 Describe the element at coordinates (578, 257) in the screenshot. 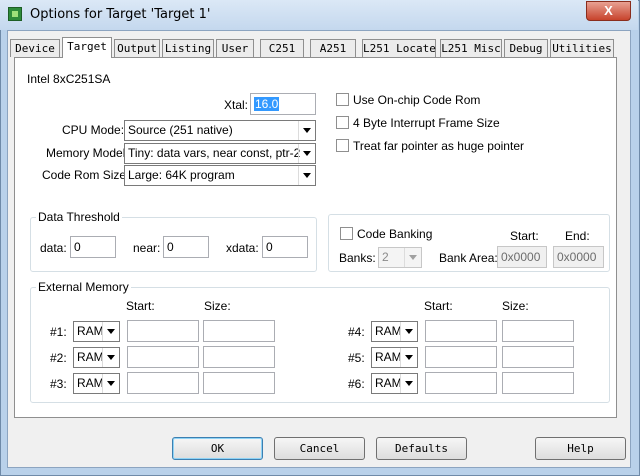

I see `bank-end-input: 0x0000` at that location.